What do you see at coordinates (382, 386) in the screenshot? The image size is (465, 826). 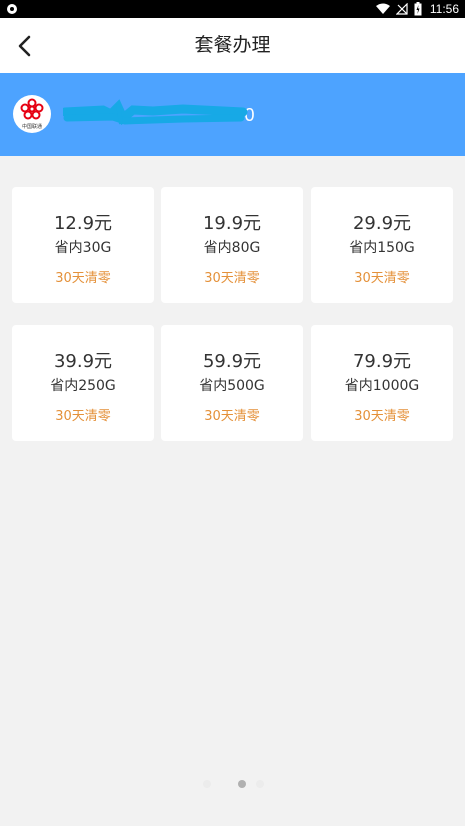 I see `package-data: 省内1000G` at bounding box center [382, 386].